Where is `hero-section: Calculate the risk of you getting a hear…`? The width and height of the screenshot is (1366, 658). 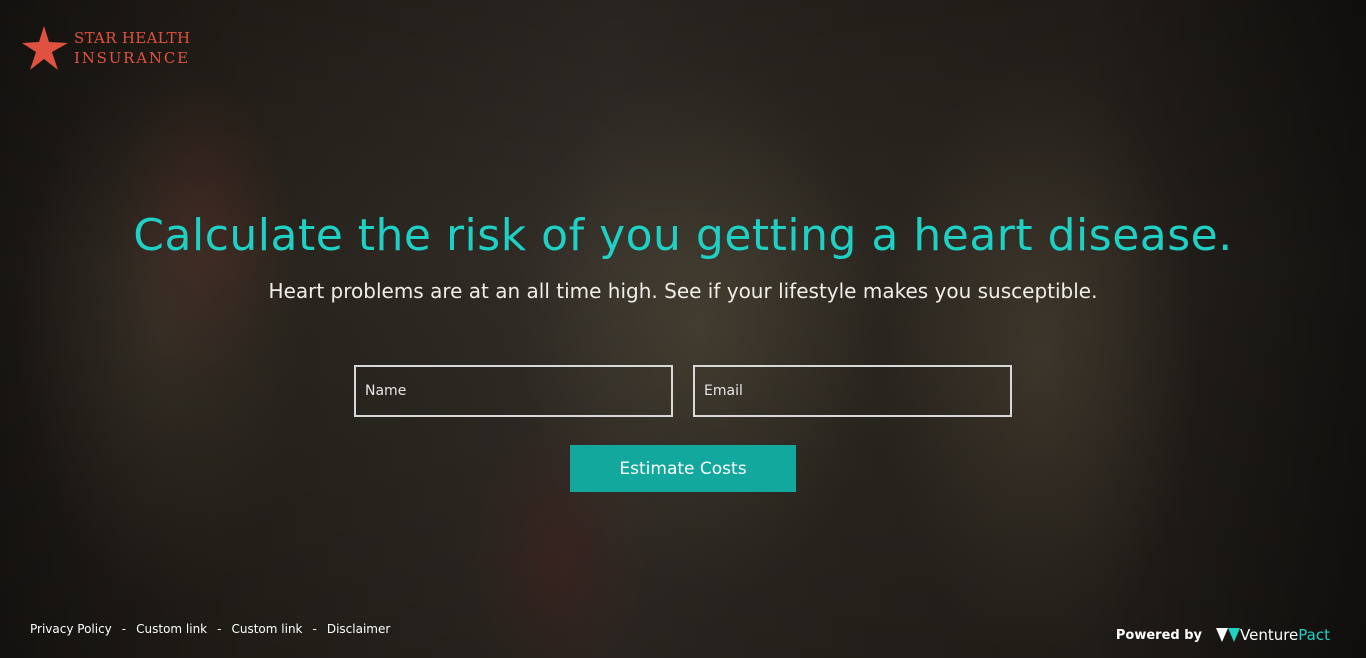
hero-section: Calculate the risk of you getting a hear… is located at coordinates (683, 255).